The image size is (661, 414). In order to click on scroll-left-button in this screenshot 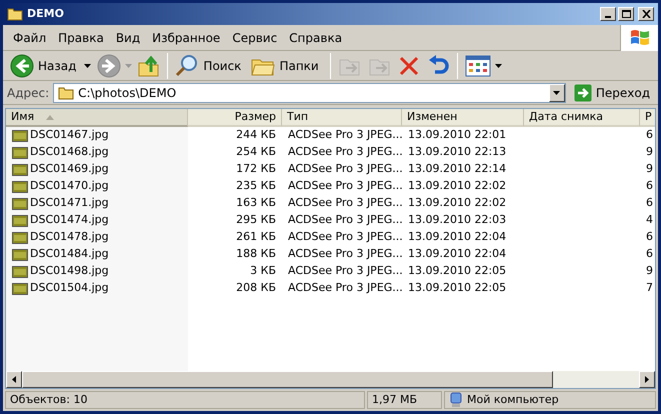, I will do `click(14, 379)`.